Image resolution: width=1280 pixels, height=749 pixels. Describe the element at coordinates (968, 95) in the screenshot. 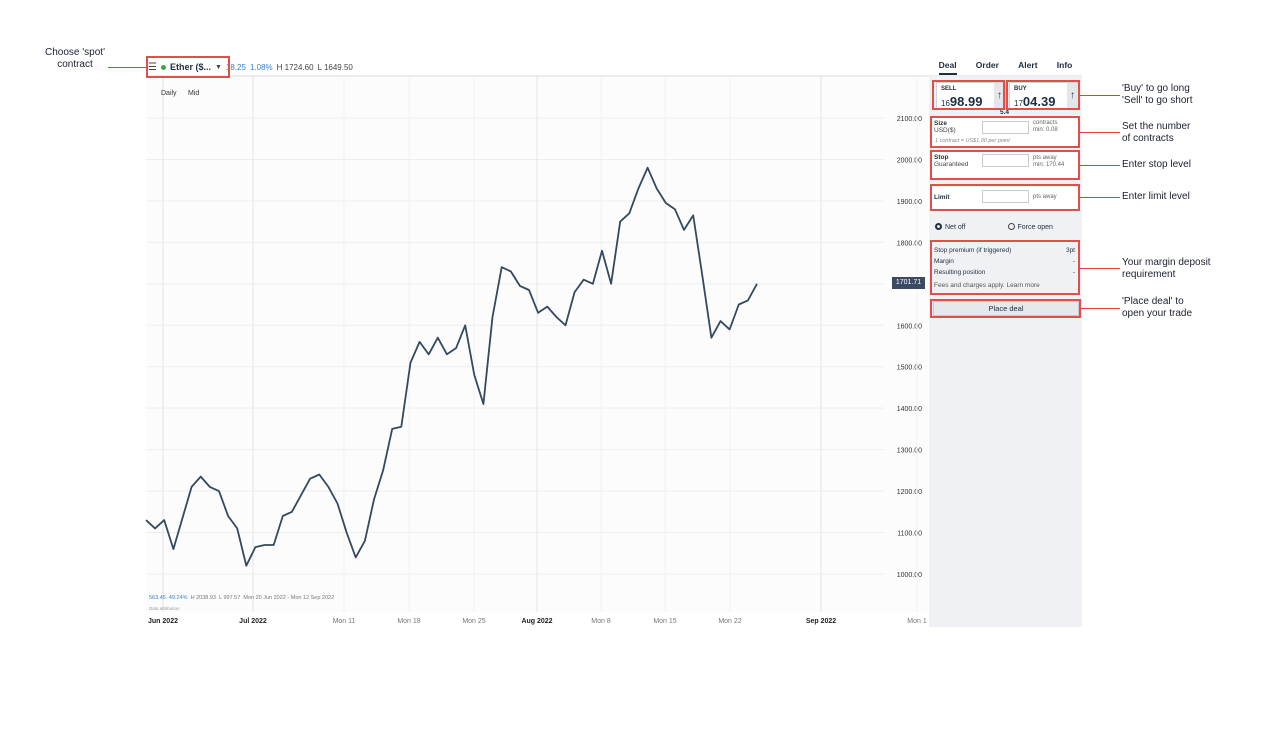

I see `highlight-sell` at that location.